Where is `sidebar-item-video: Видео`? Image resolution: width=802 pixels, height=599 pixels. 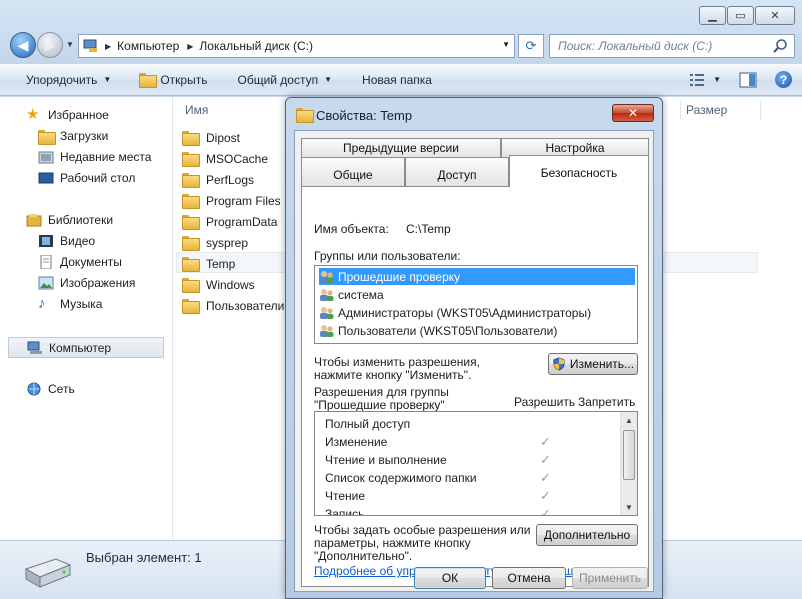 sidebar-item-video: Видео is located at coordinates (66, 241).